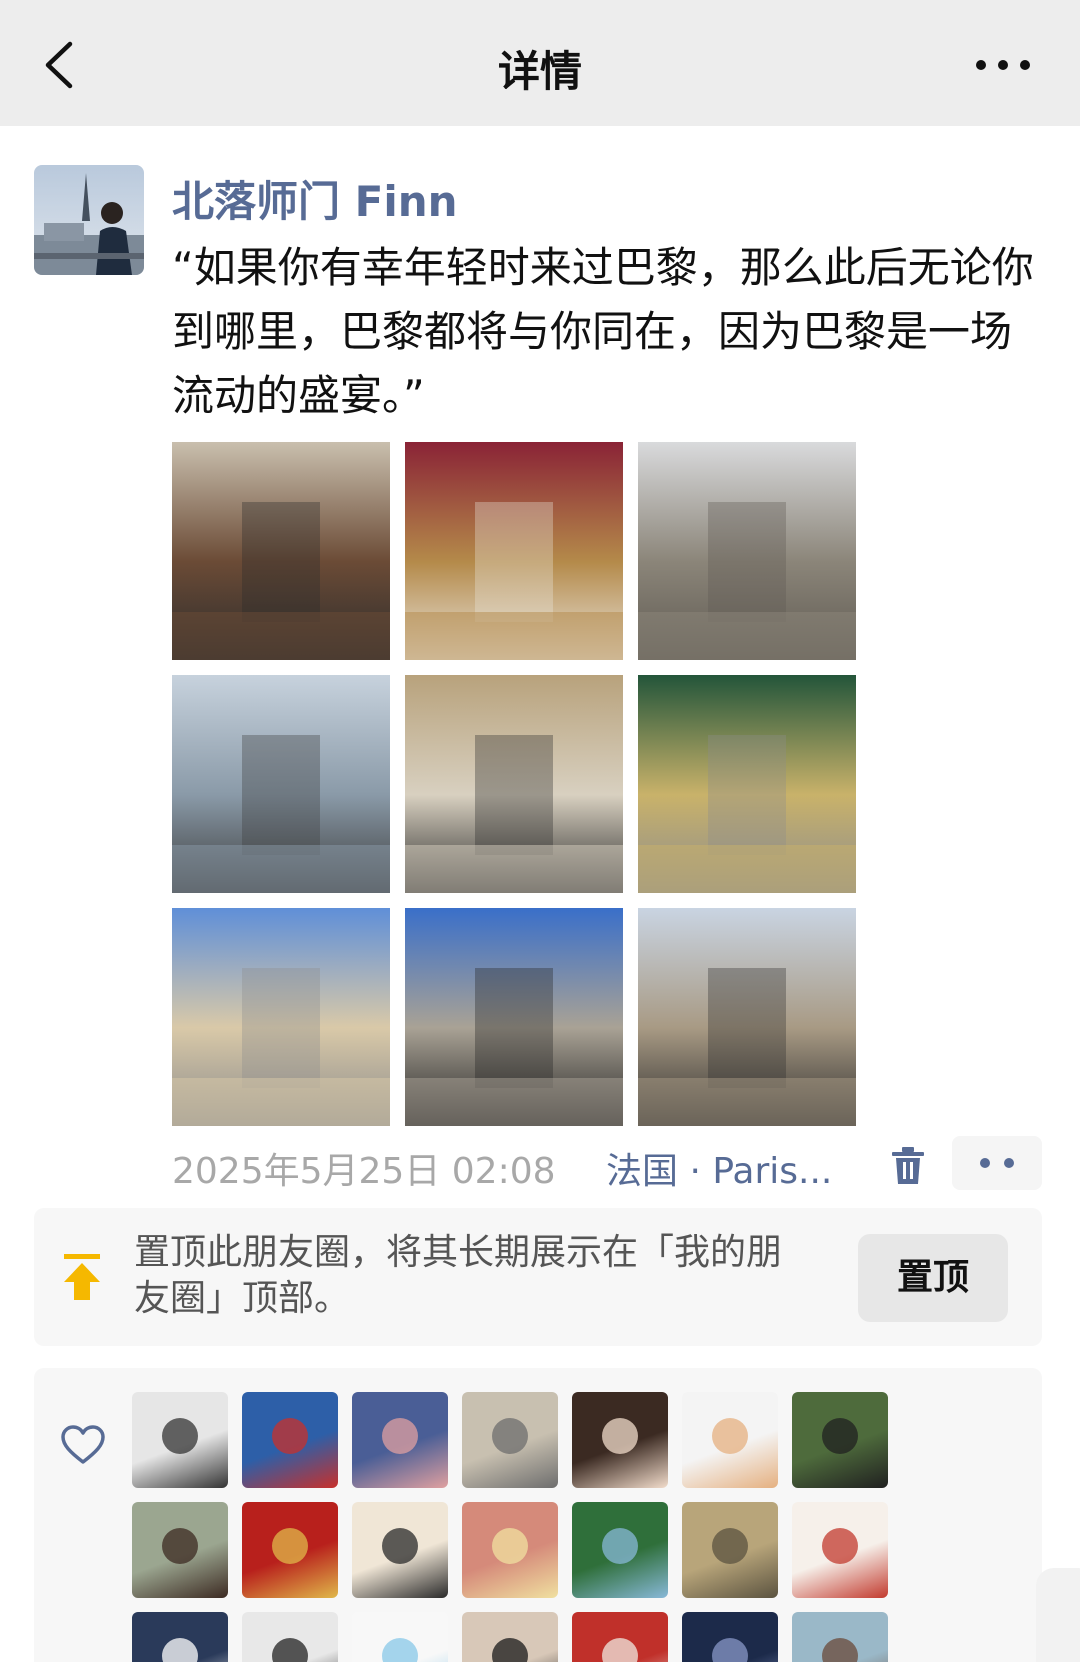 This screenshot has width=1080, height=1662. I want to click on mirror-bust-image, so click(514, 581).